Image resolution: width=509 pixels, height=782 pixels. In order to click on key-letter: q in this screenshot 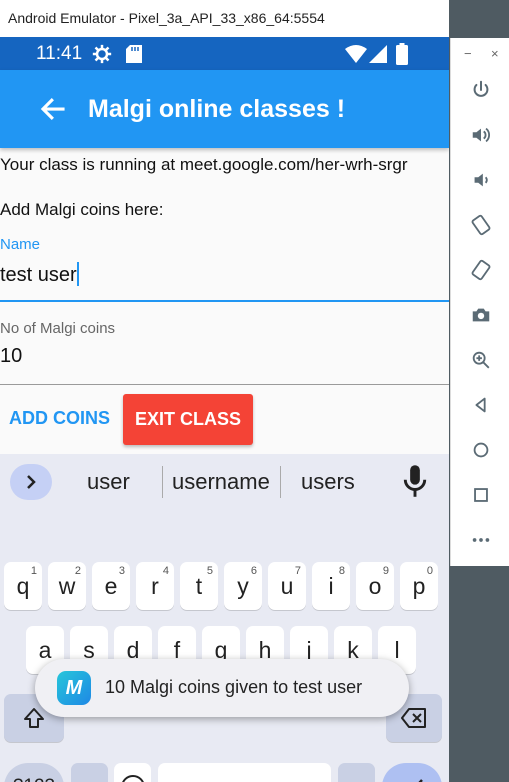, I will do `click(23, 585)`.